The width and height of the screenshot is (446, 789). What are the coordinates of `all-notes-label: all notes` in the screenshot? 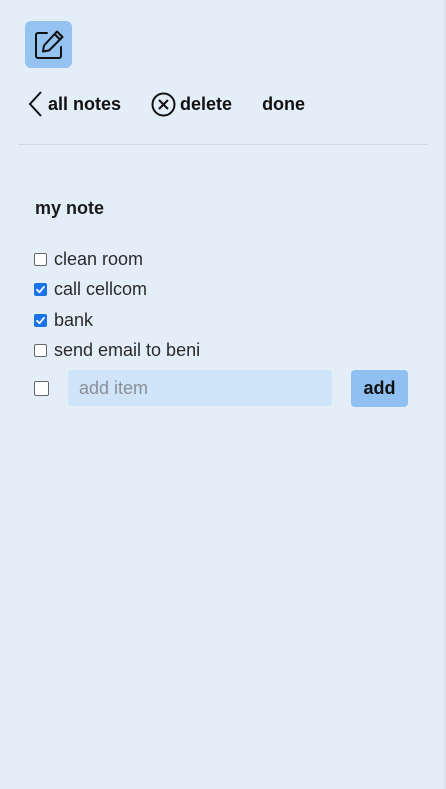 It's located at (85, 103).